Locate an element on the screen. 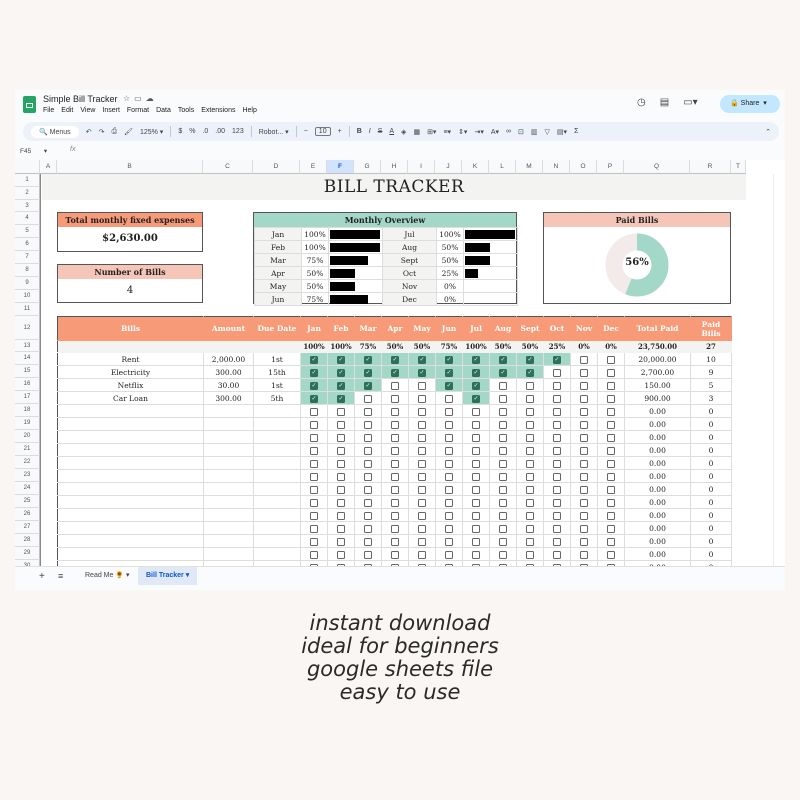 The width and height of the screenshot is (800, 800). decrease-decimal-button: .0 is located at coordinates (205, 131).